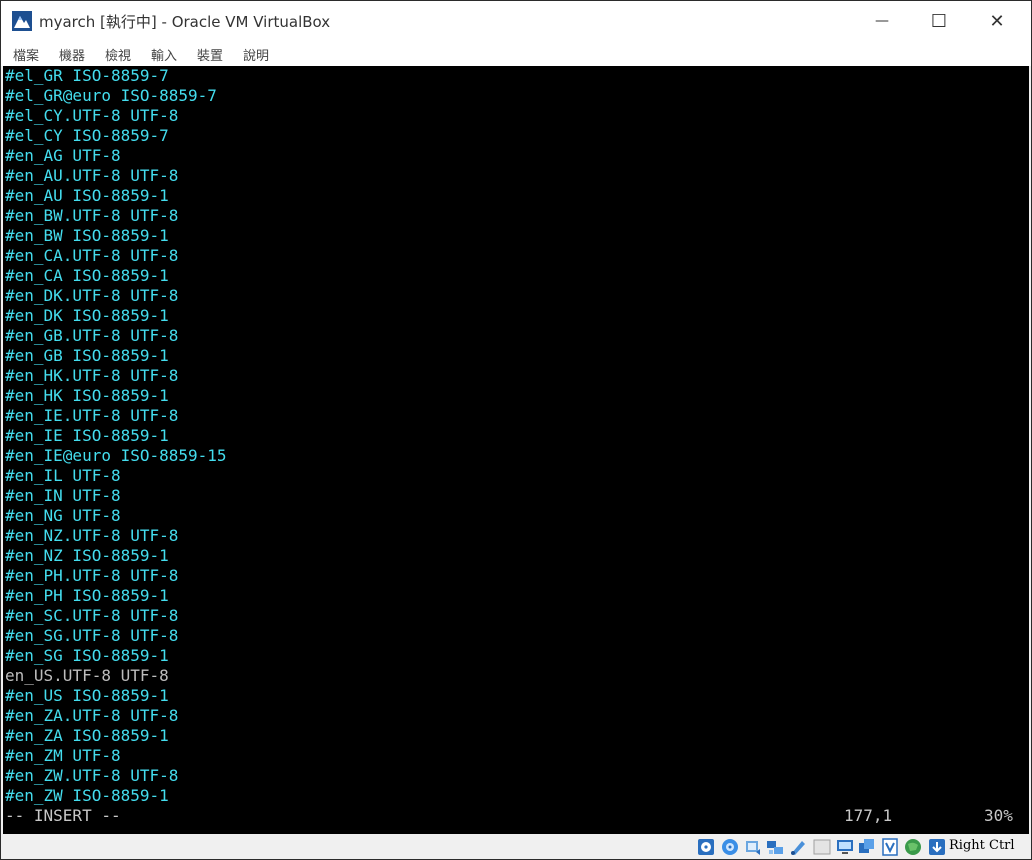  I want to click on console-line-active: en_US.UTF-8 UTF-8, so click(87, 675).